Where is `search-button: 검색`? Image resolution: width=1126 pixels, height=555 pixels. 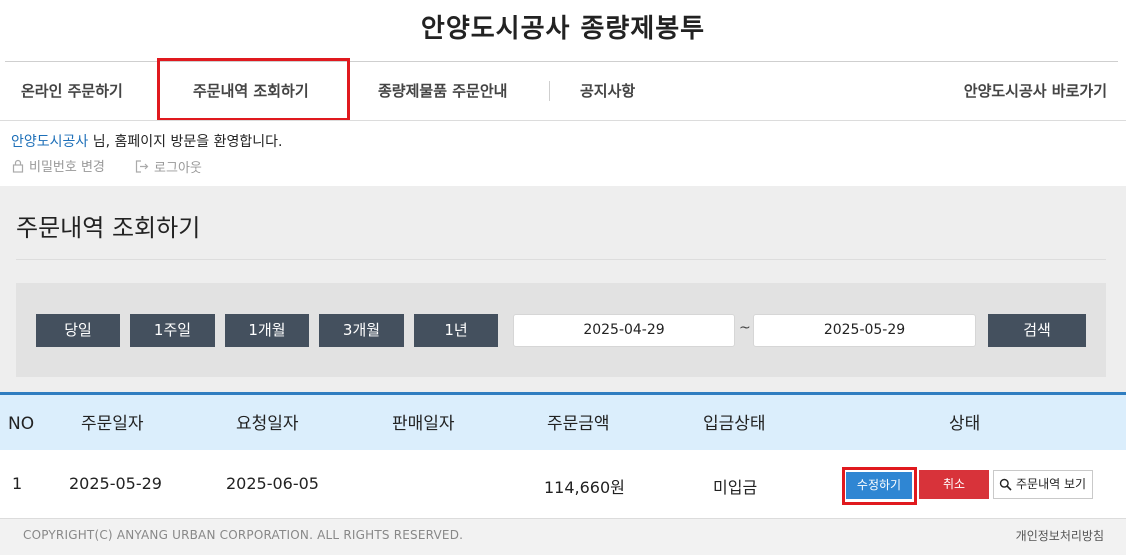
search-button: 검색 is located at coordinates (1037, 330).